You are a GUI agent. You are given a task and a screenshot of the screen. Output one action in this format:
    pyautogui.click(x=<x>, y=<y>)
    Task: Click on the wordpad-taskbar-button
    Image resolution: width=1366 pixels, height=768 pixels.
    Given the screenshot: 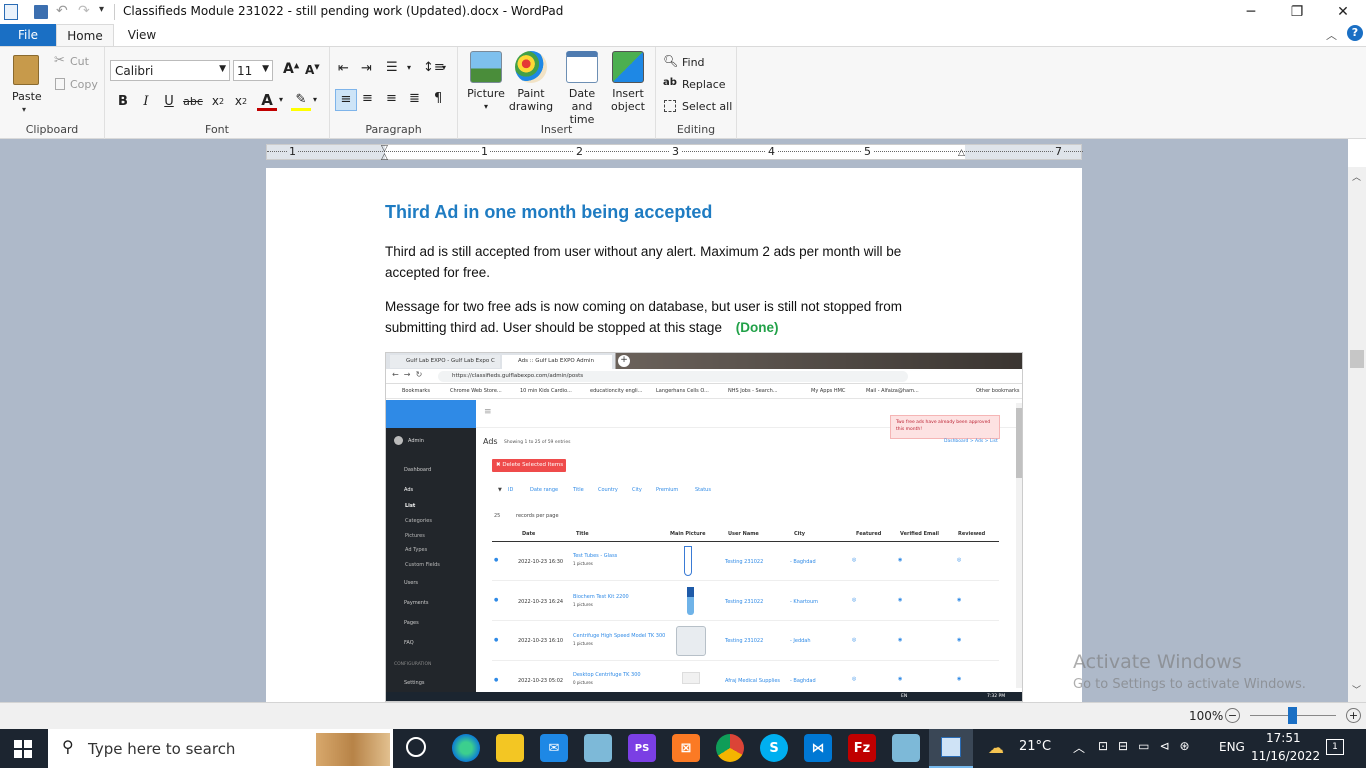 What is the action you would take?
    pyautogui.click(x=951, y=748)
    